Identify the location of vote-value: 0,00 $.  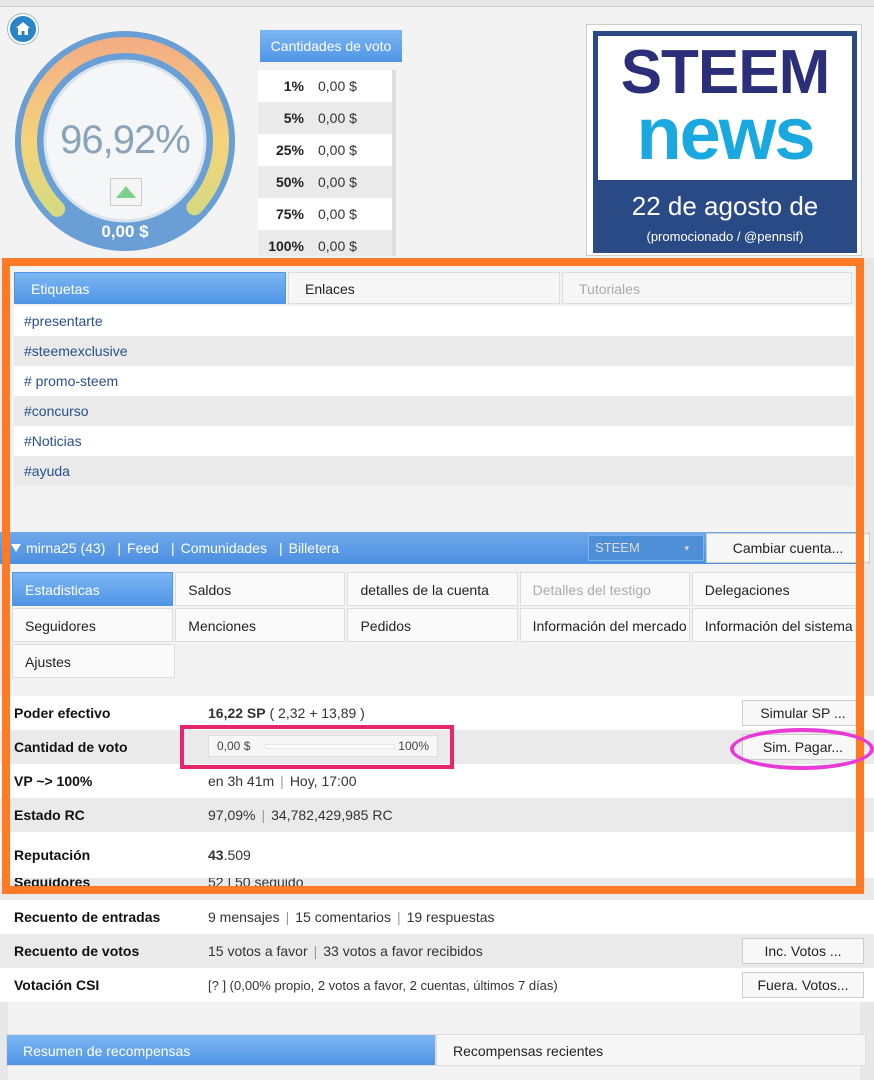
(125, 231).